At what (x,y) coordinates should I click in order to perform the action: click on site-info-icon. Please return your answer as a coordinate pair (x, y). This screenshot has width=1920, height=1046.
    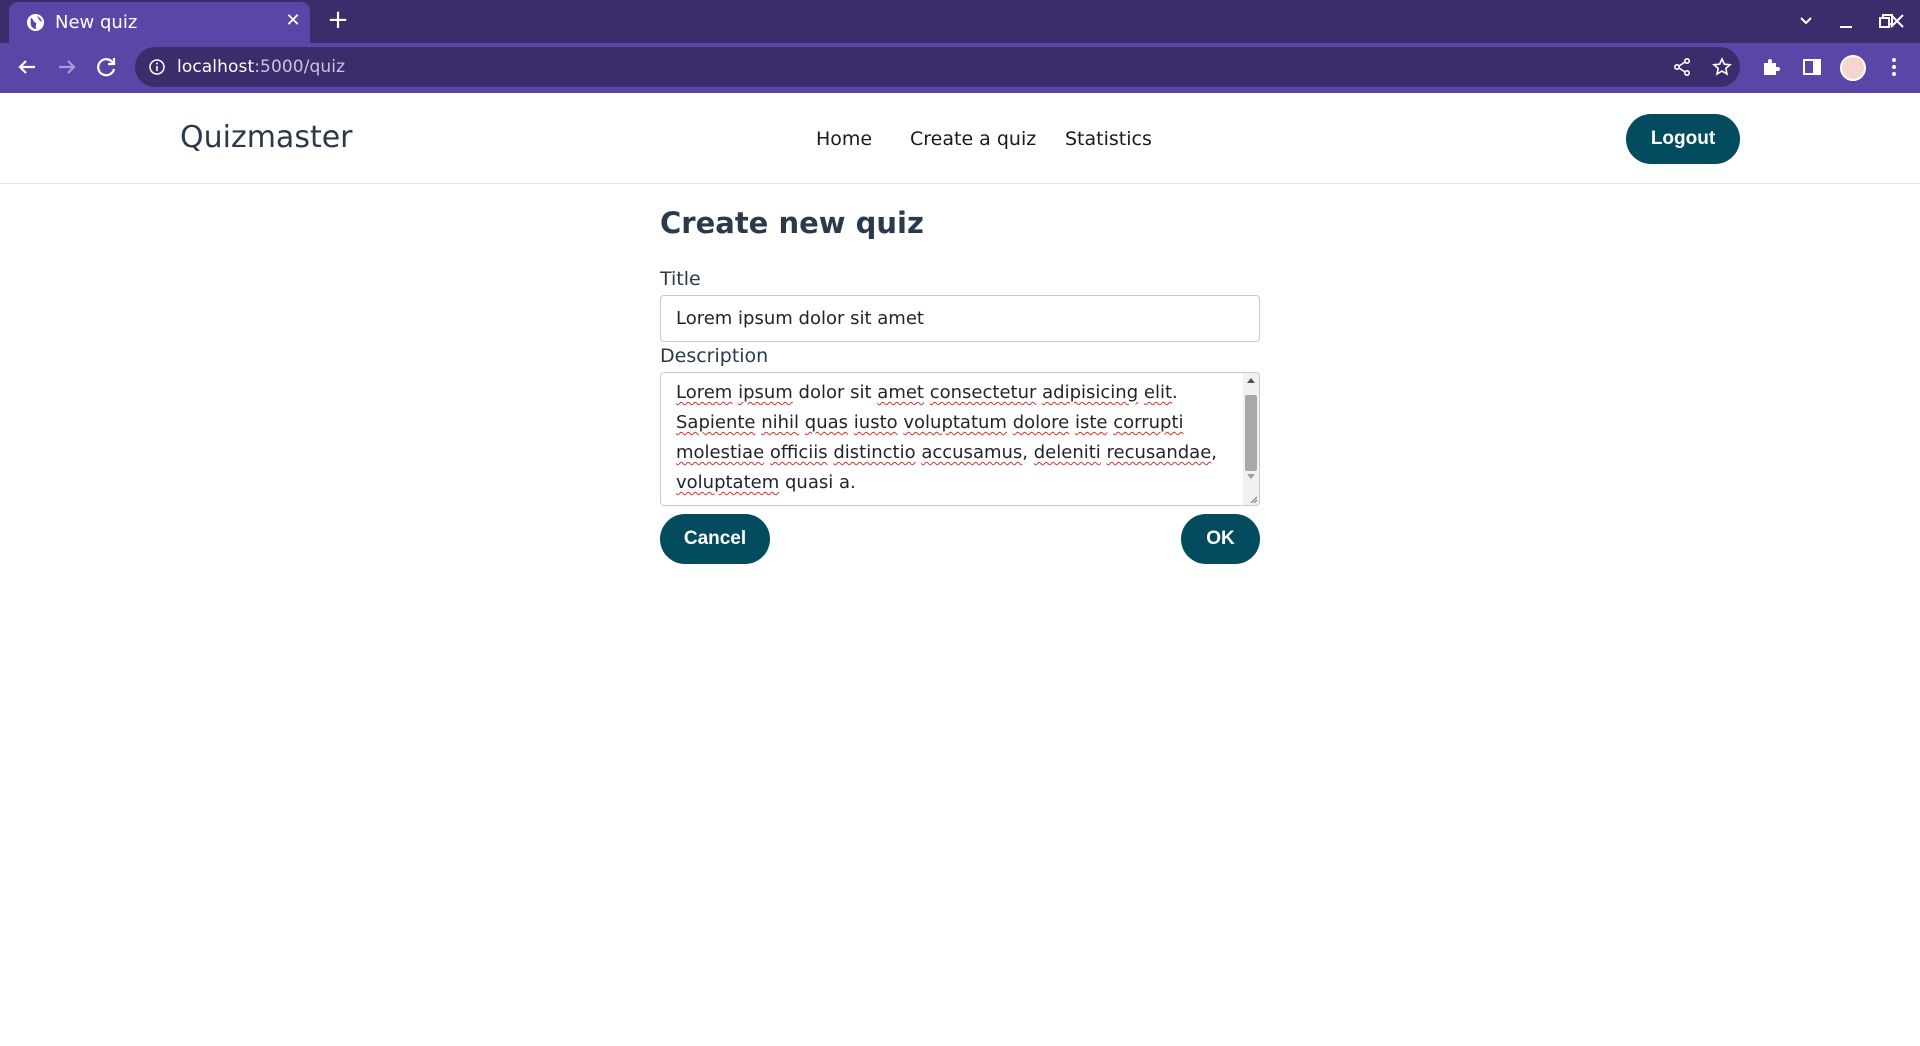
    Looking at the image, I should click on (157, 67).